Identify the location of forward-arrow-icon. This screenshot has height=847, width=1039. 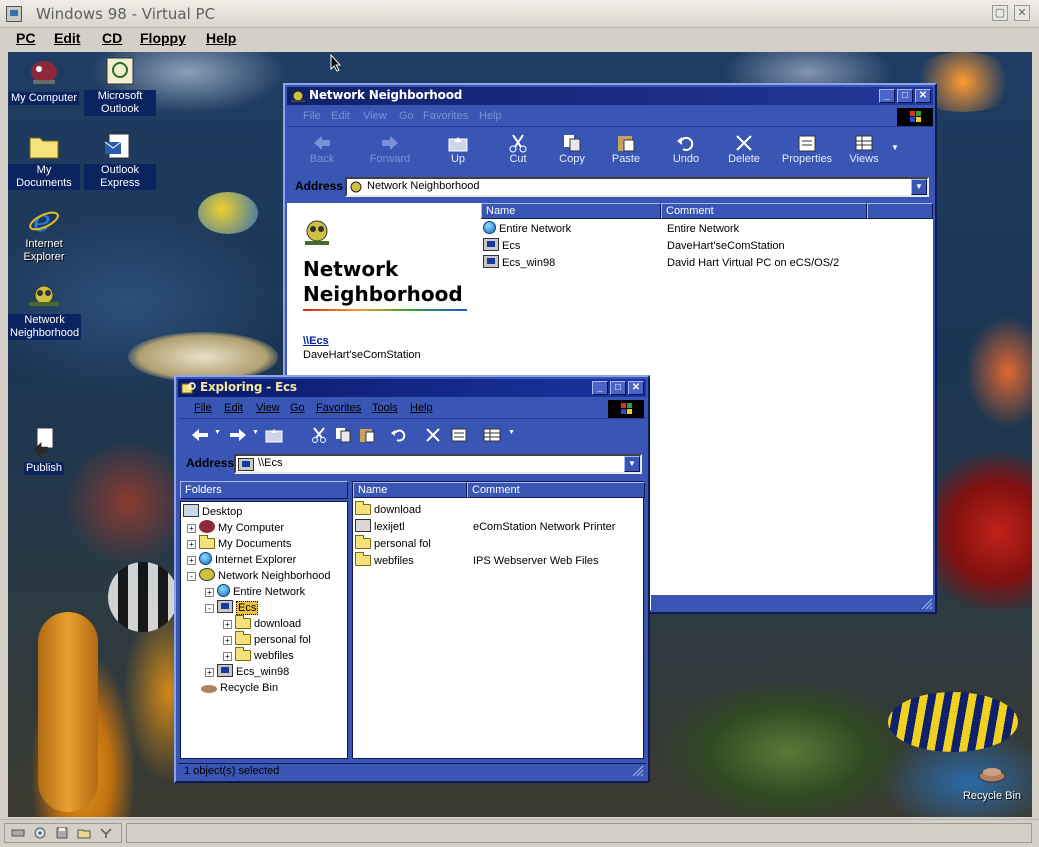
(238, 435).